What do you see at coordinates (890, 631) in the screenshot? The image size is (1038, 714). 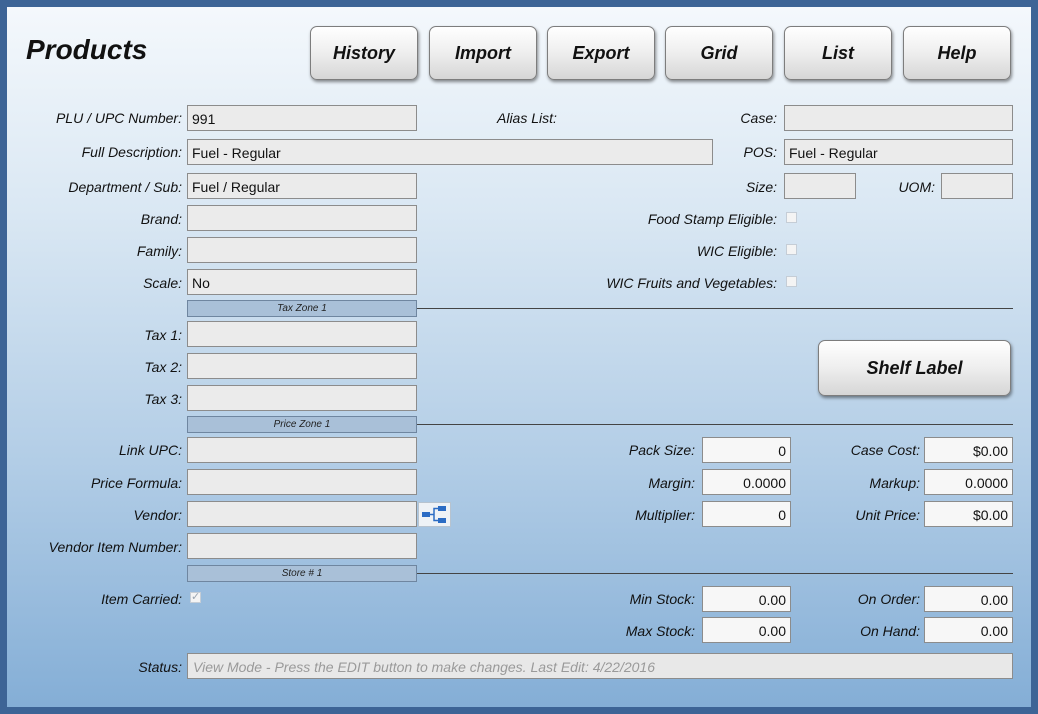 I see `on-hand-label: On Hand:` at bounding box center [890, 631].